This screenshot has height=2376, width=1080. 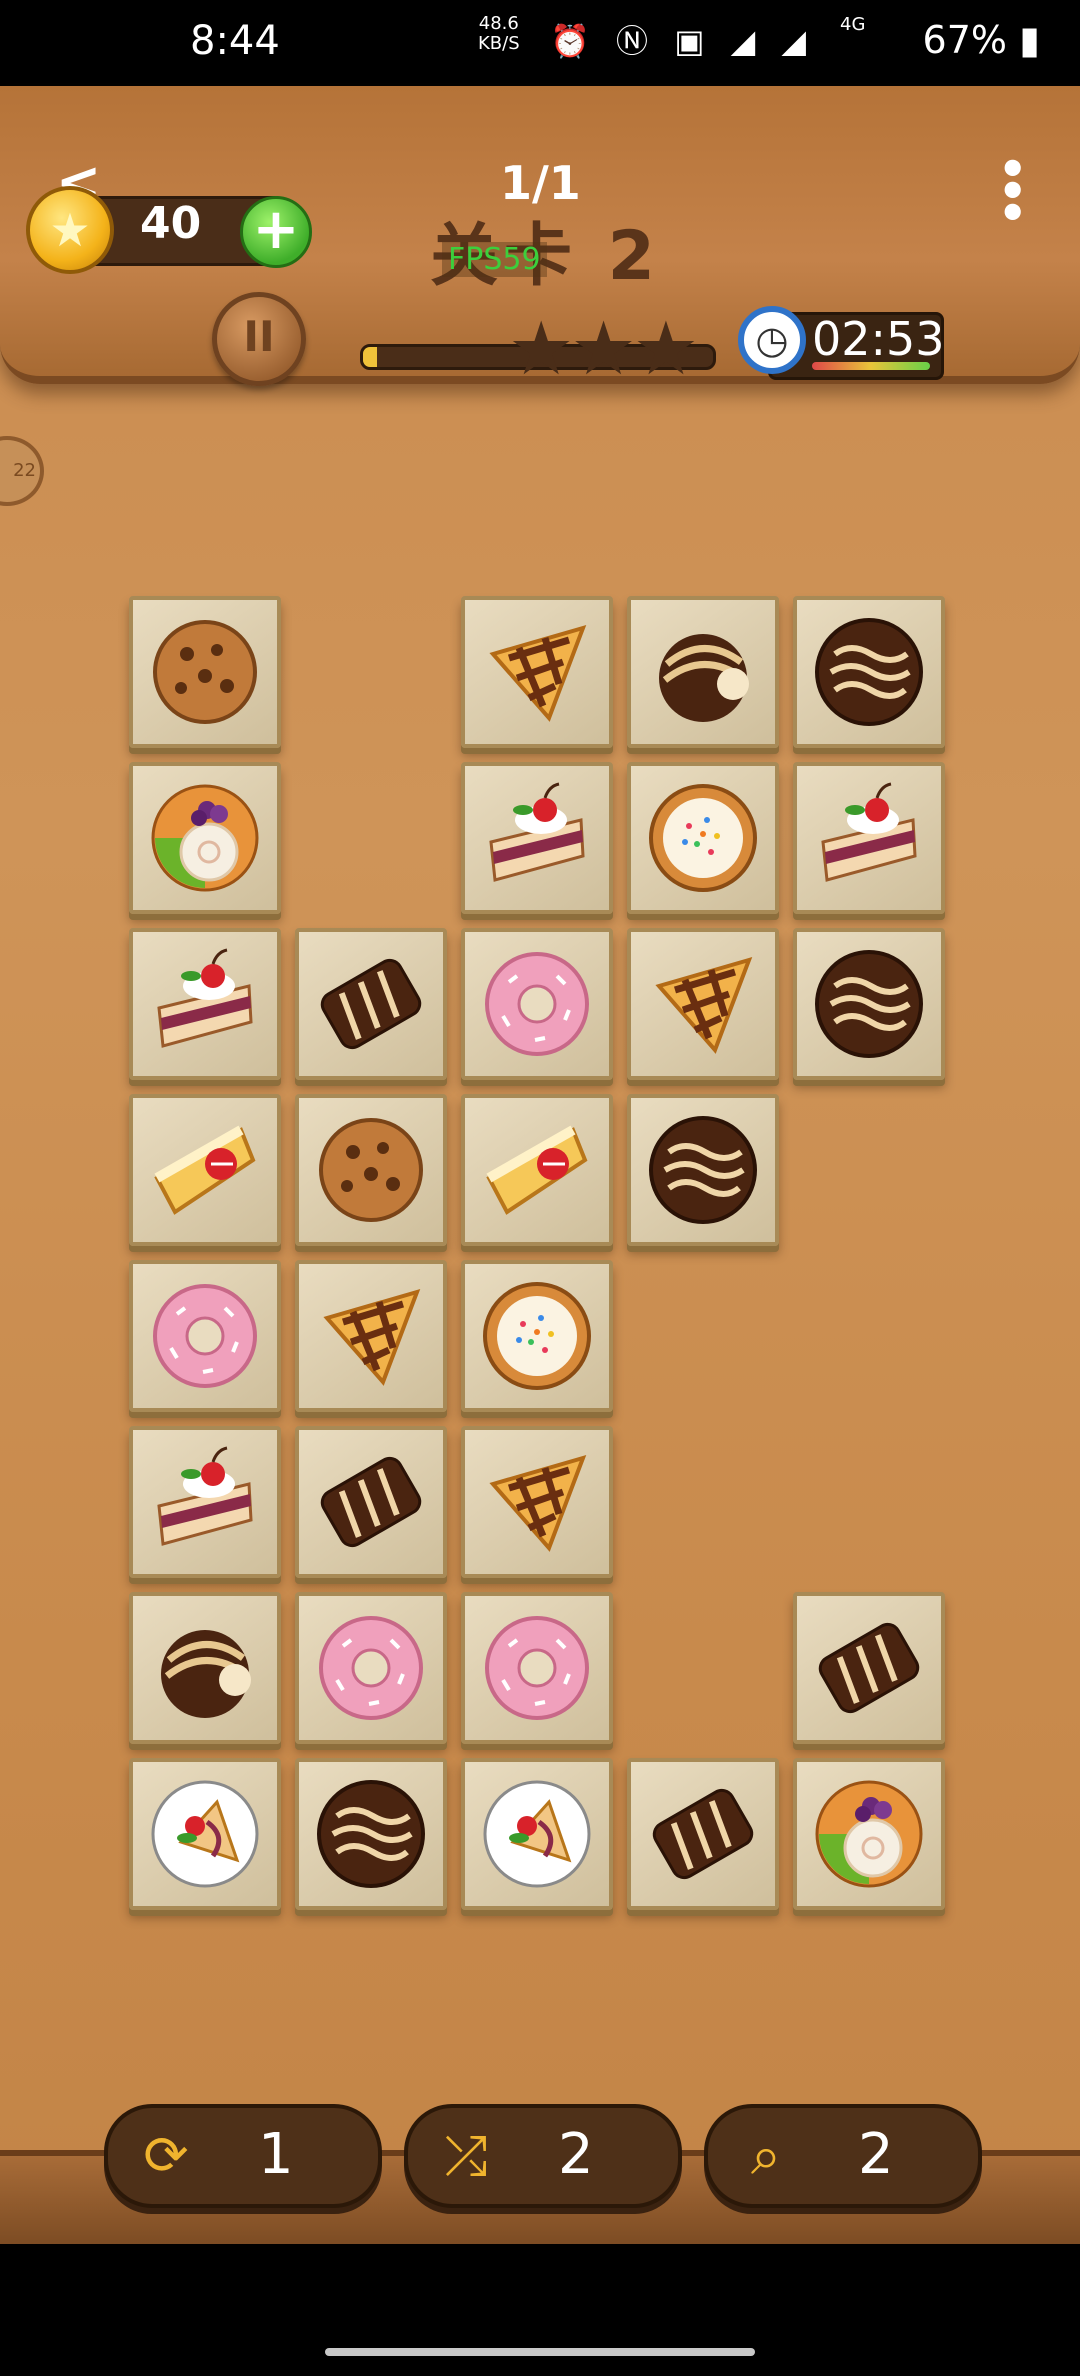 I want to click on shuffle-tool-button: ⤮ 2, so click(x=543, y=2156).